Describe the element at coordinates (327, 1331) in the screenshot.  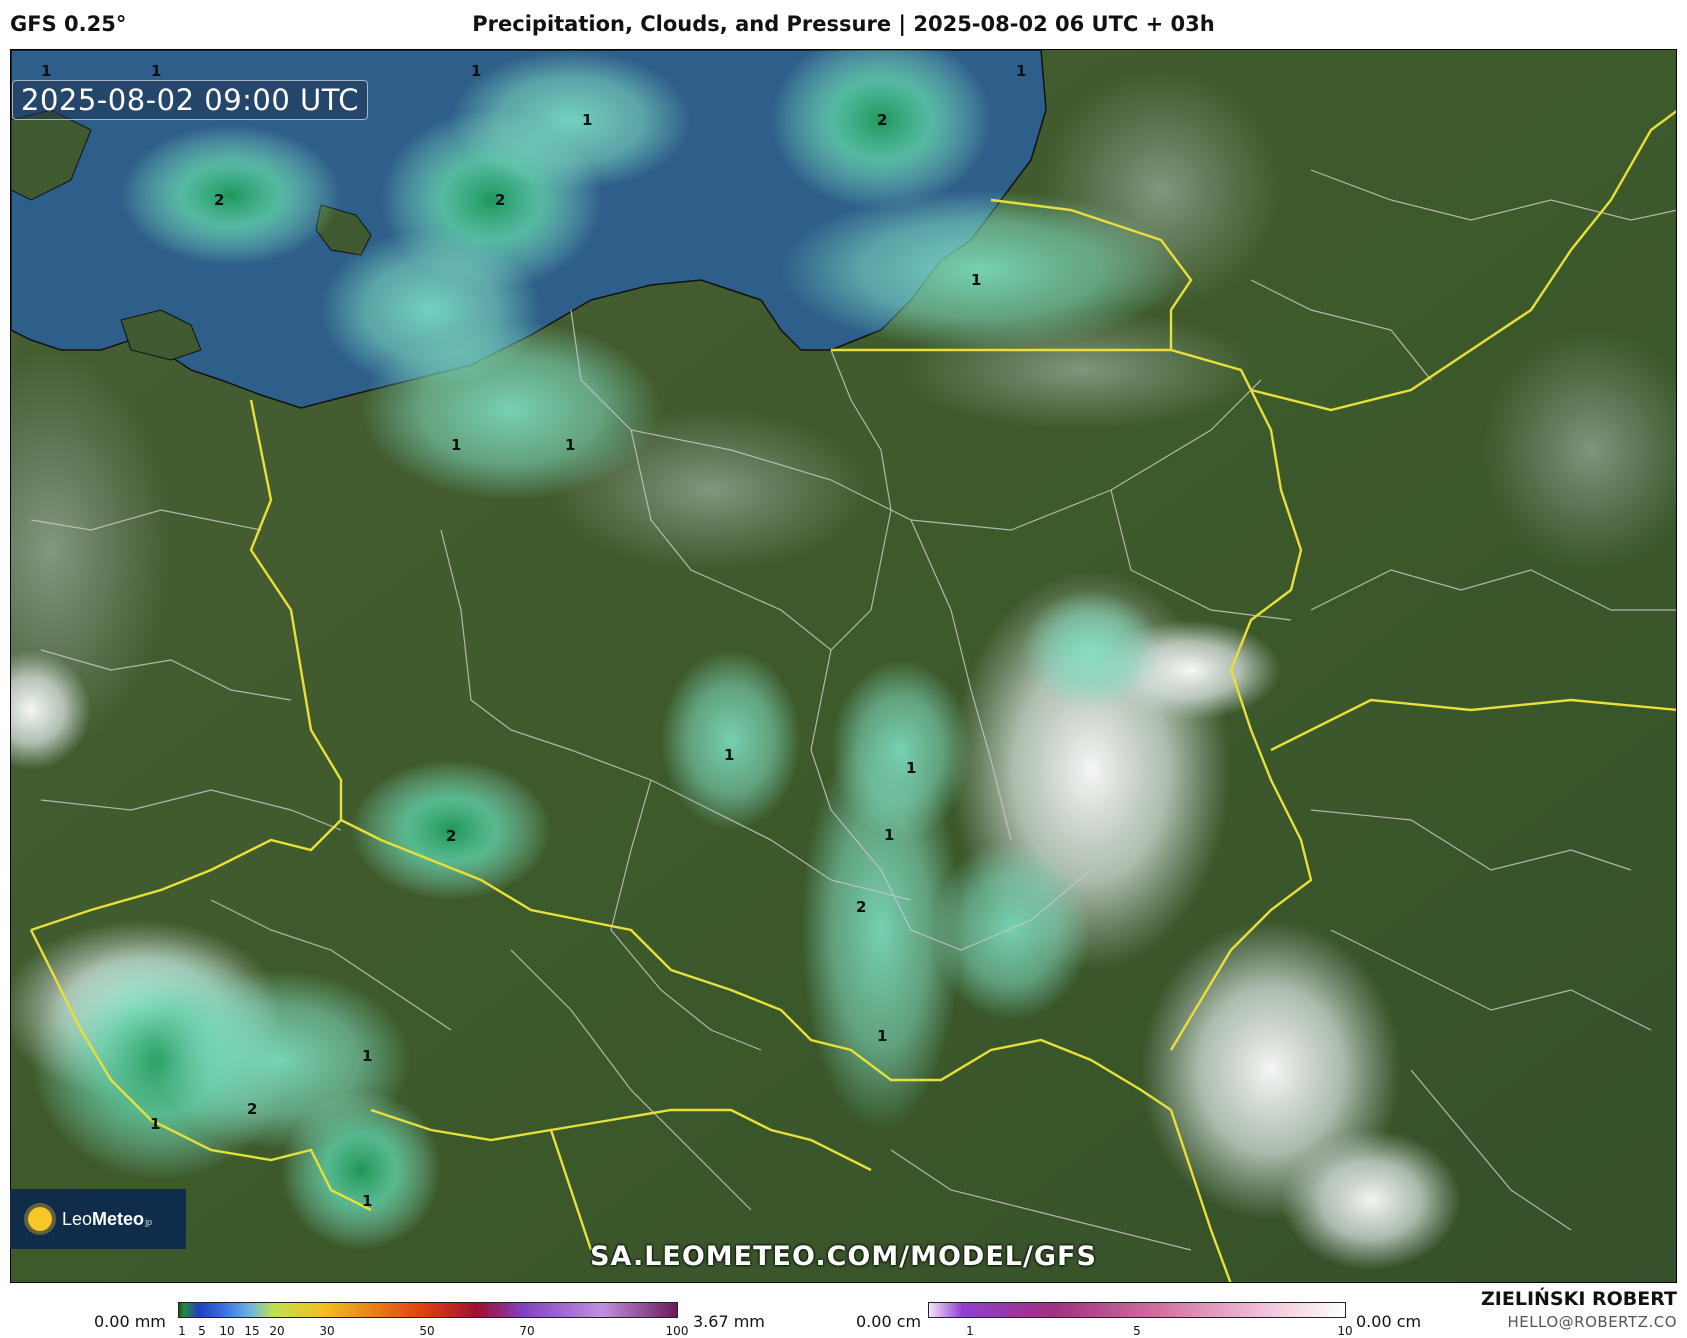
I see `precip-tick: 30` at that location.